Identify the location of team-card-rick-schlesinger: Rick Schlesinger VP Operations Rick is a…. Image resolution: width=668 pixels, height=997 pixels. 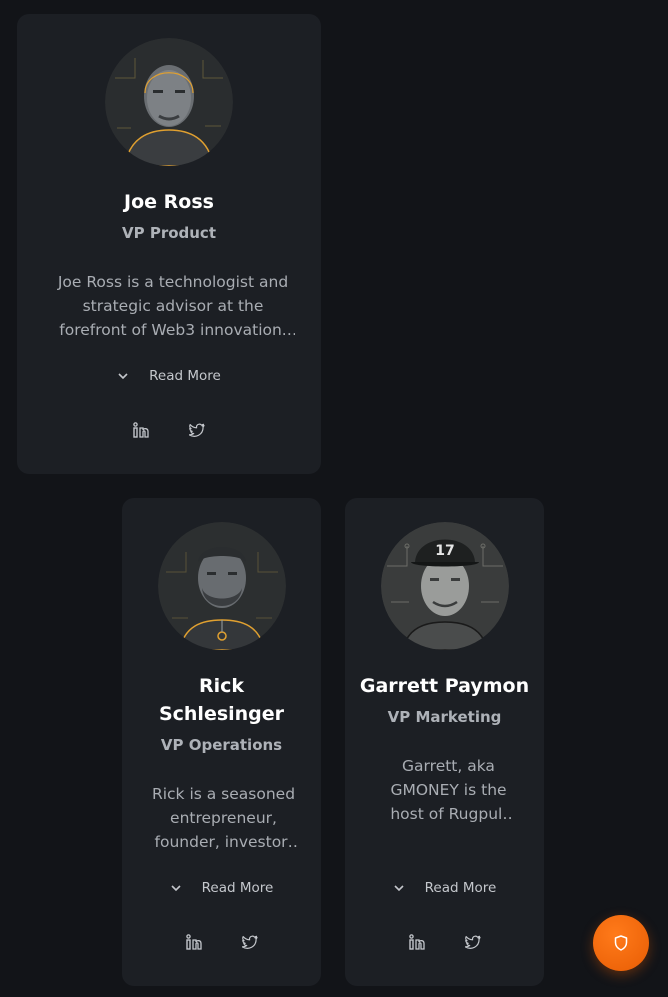
(221, 742).